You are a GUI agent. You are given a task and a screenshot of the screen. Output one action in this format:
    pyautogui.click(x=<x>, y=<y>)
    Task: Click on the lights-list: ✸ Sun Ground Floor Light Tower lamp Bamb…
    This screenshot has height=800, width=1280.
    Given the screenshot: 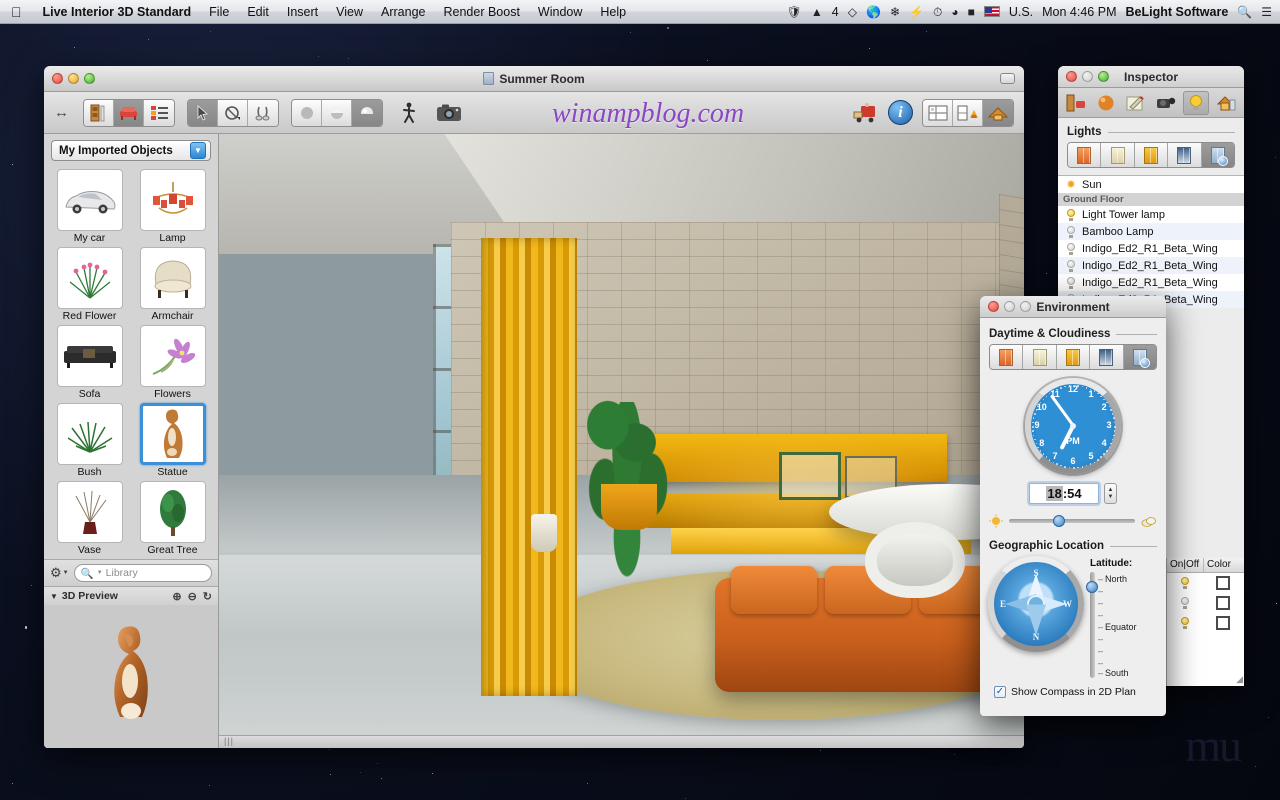 What is the action you would take?
    pyautogui.click(x=1151, y=241)
    